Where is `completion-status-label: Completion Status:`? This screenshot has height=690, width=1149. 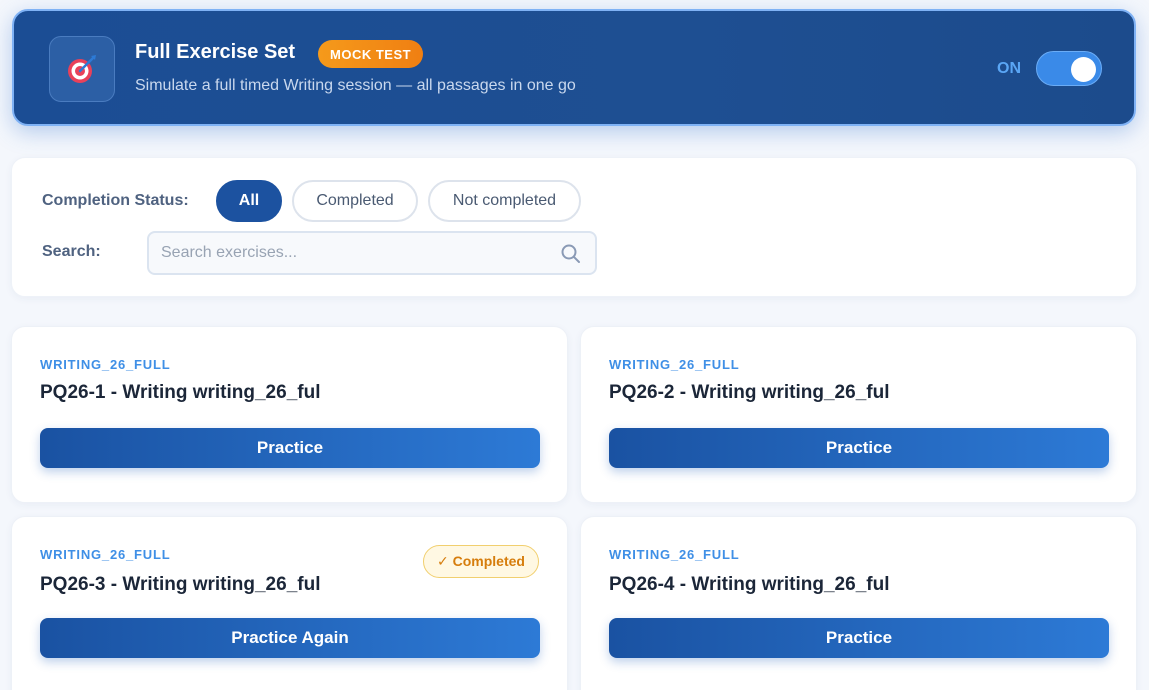
completion-status-label: Completion Status: is located at coordinates (115, 200).